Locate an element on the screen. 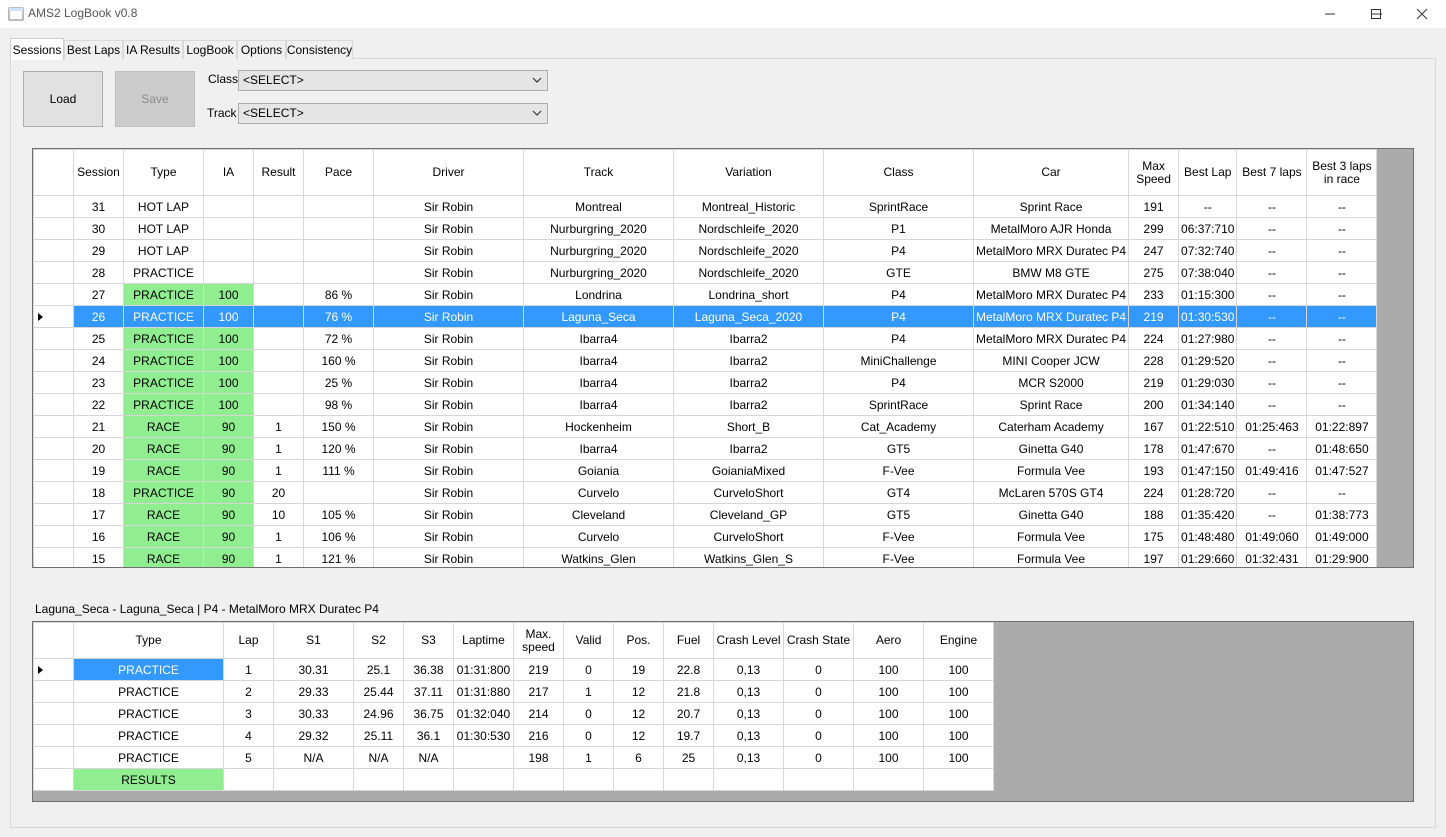  session-cell: Formula Vee is located at coordinates (1051, 470).